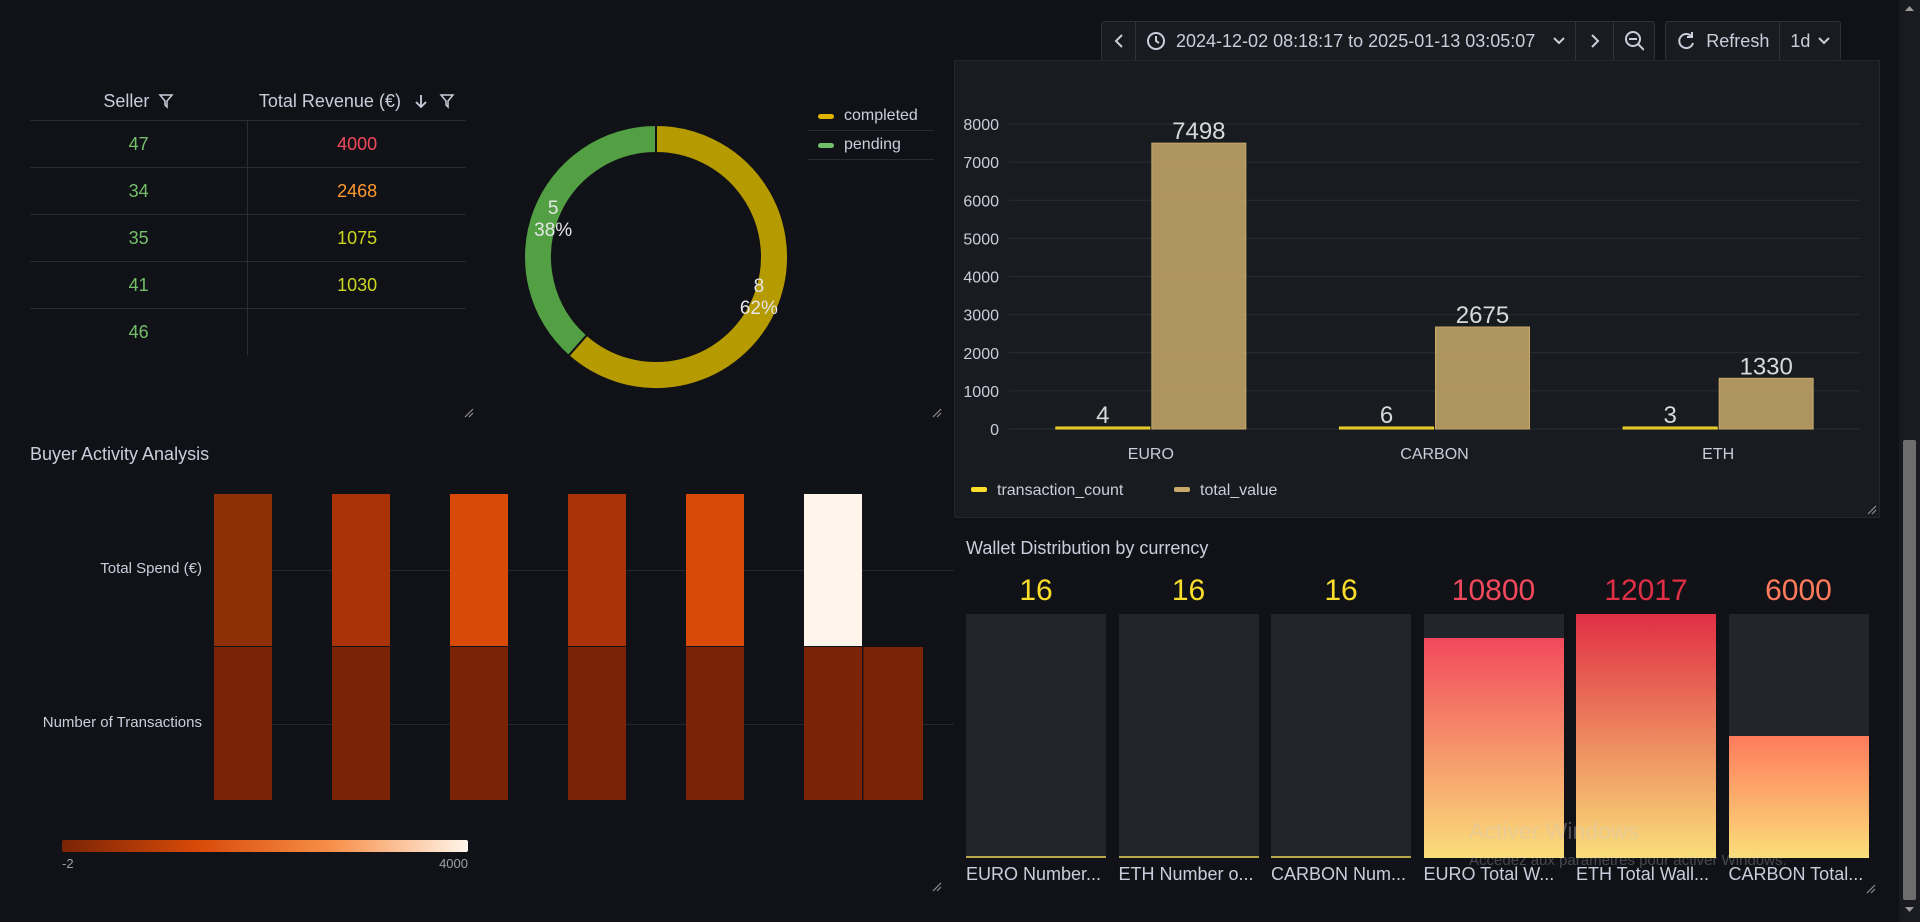 The height and width of the screenshot is (922, 1920). I want to click on y-tick-label: 4000, so click(981, 278).